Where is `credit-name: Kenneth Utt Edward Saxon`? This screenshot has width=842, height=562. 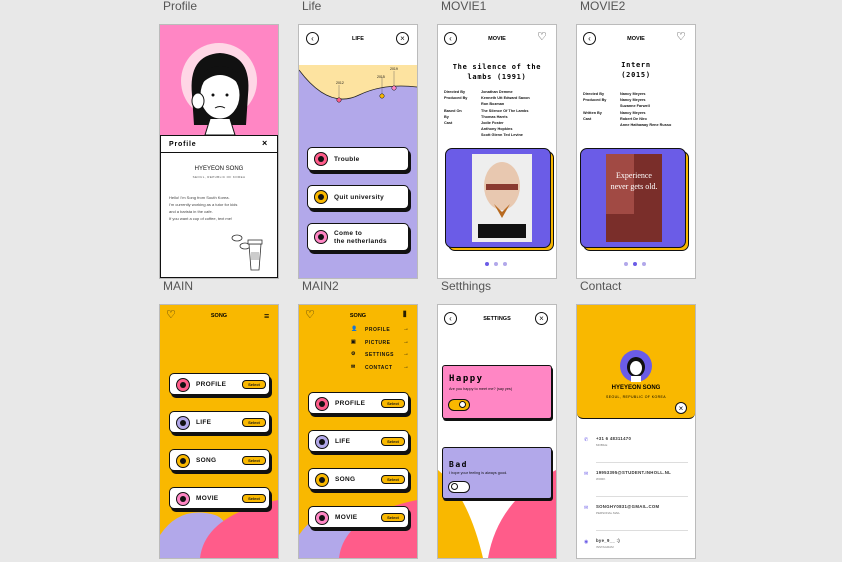
credit-name: Kenneth Utt Edward Saxon is located at coordinates (505, 98).